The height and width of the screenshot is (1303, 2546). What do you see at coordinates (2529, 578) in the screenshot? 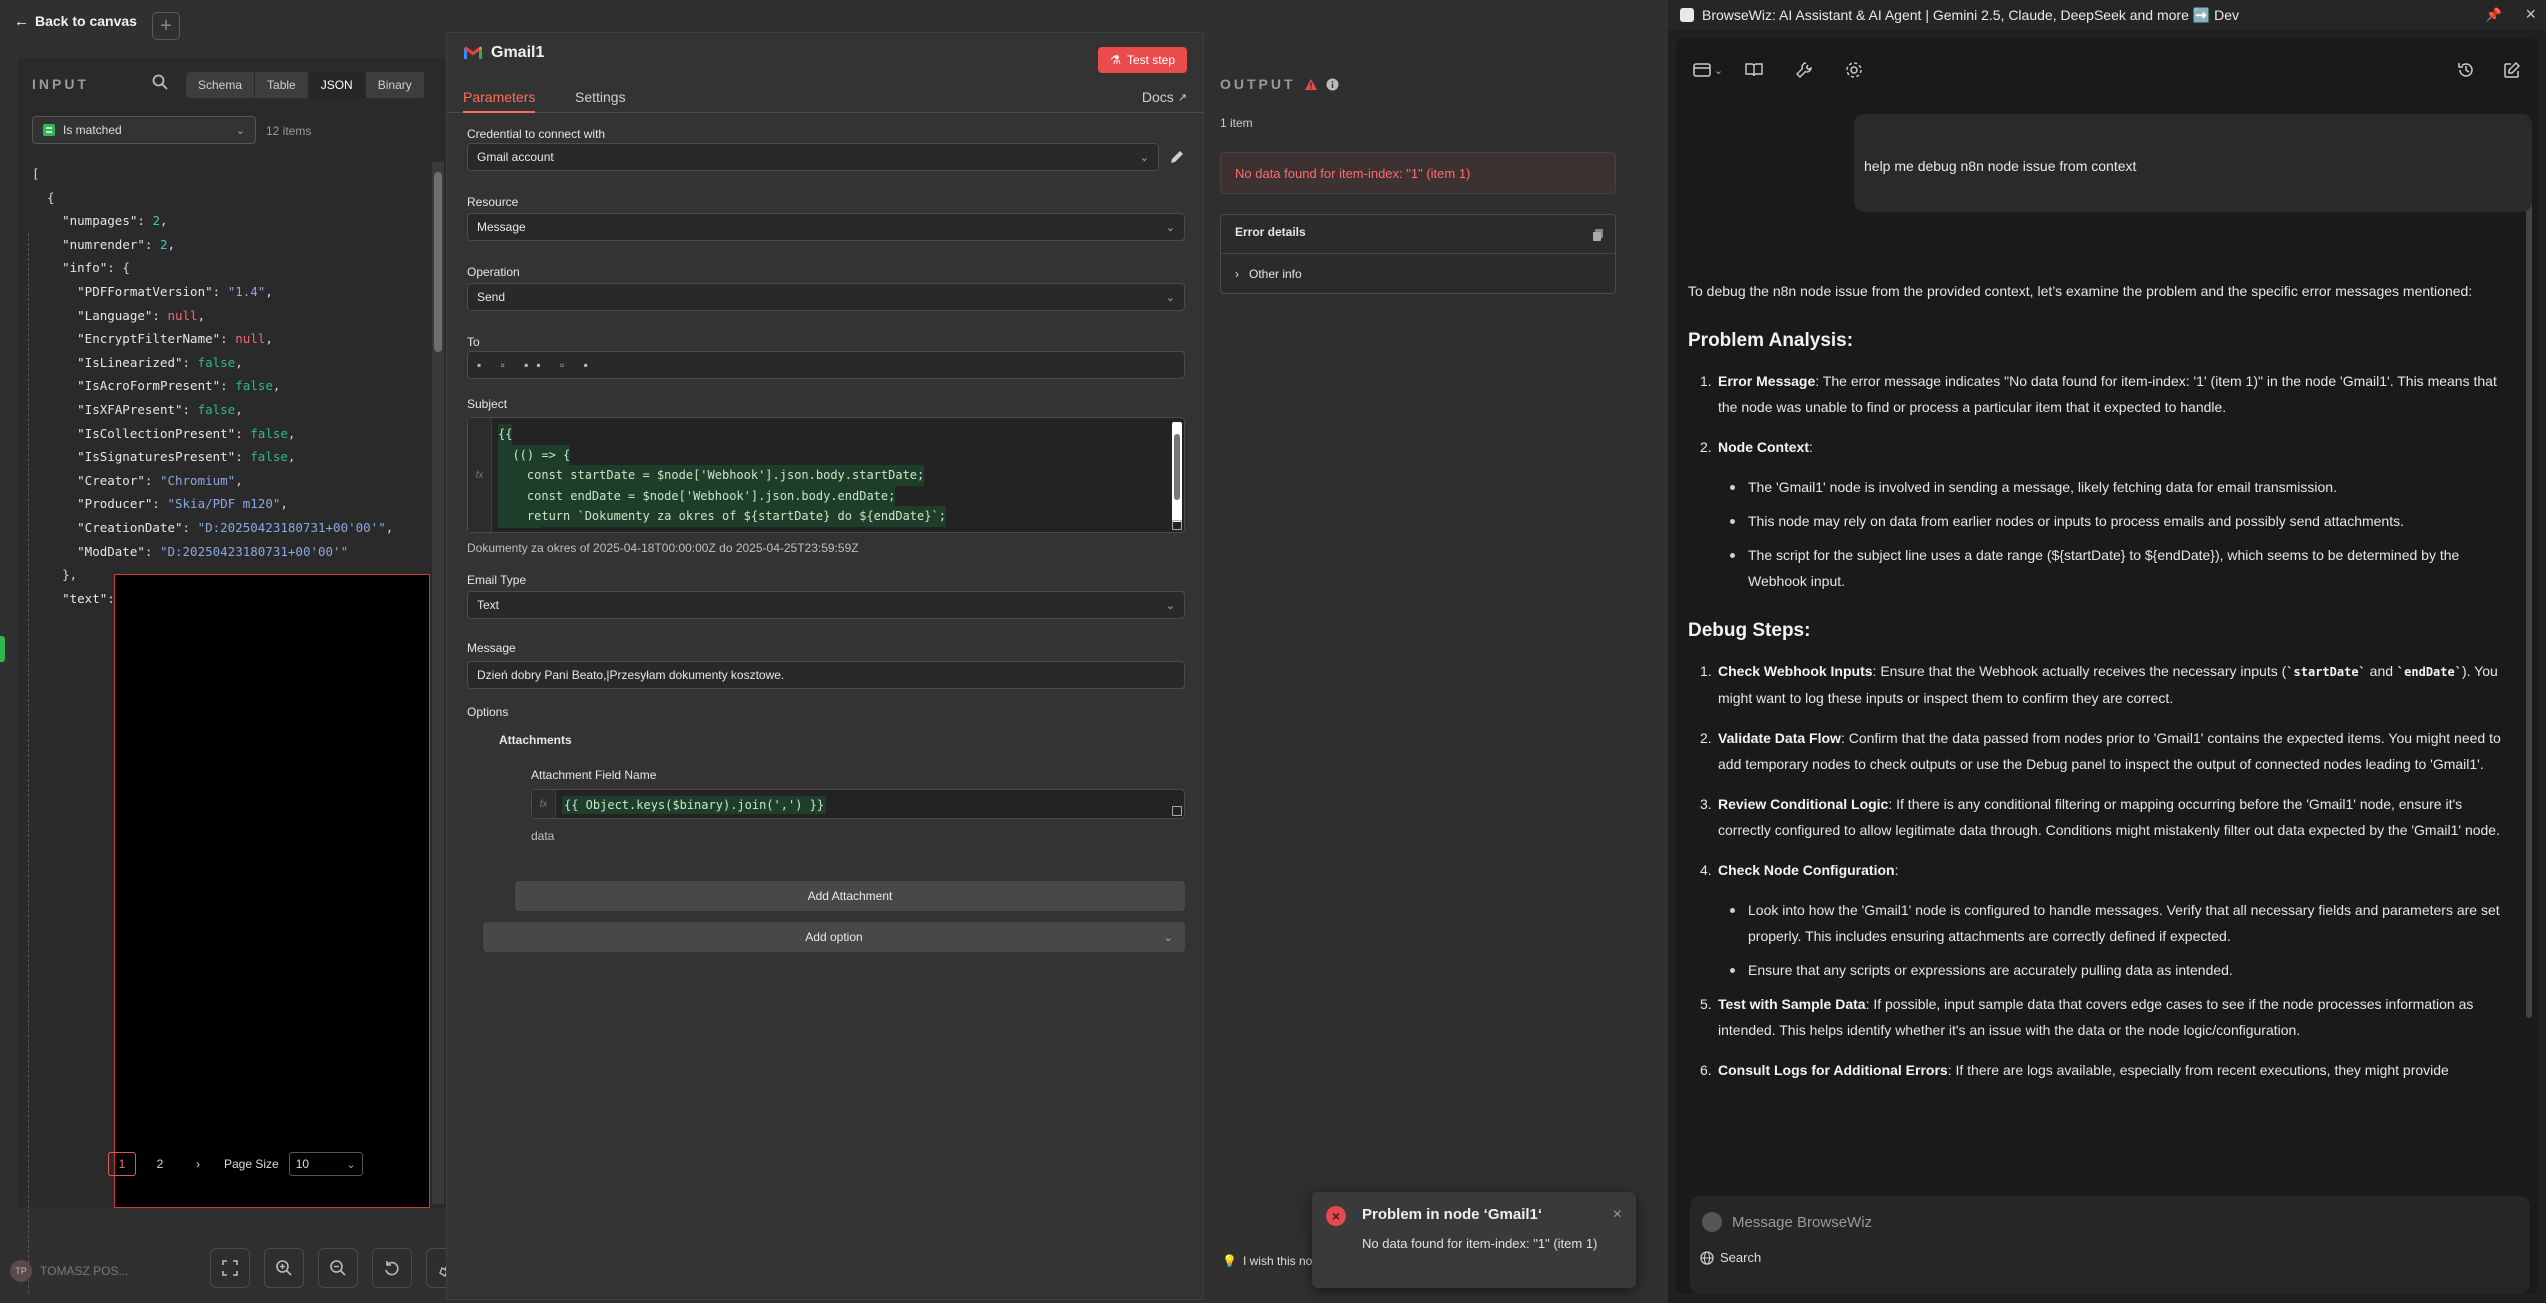
I see `chat-scrollbar` at bounding box center [2529, 578].